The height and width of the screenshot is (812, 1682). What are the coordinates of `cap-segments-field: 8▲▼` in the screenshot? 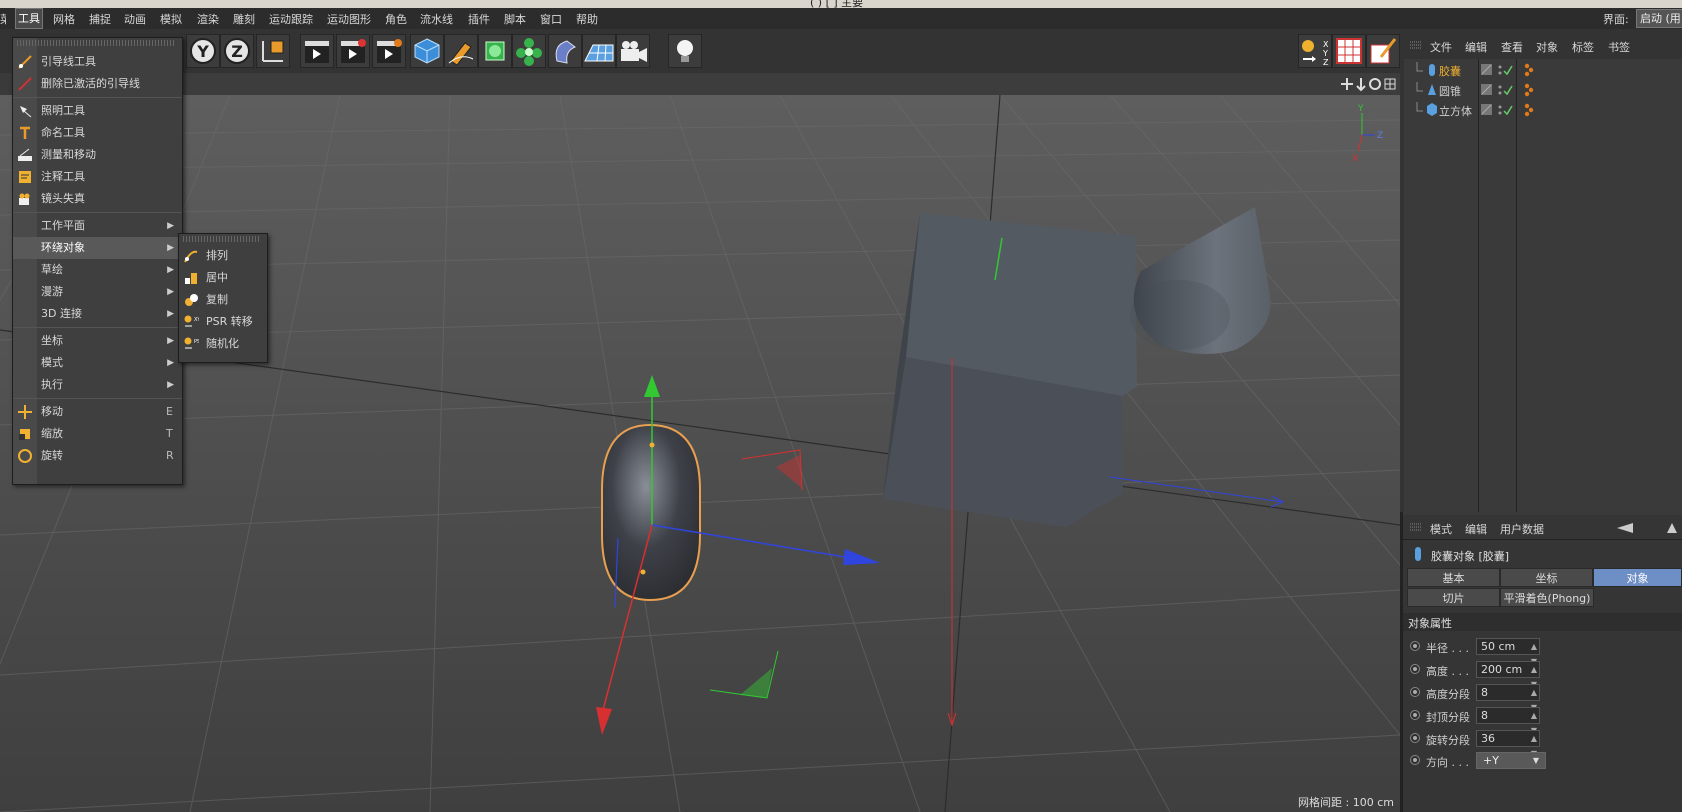 It's located at (1508, 721).